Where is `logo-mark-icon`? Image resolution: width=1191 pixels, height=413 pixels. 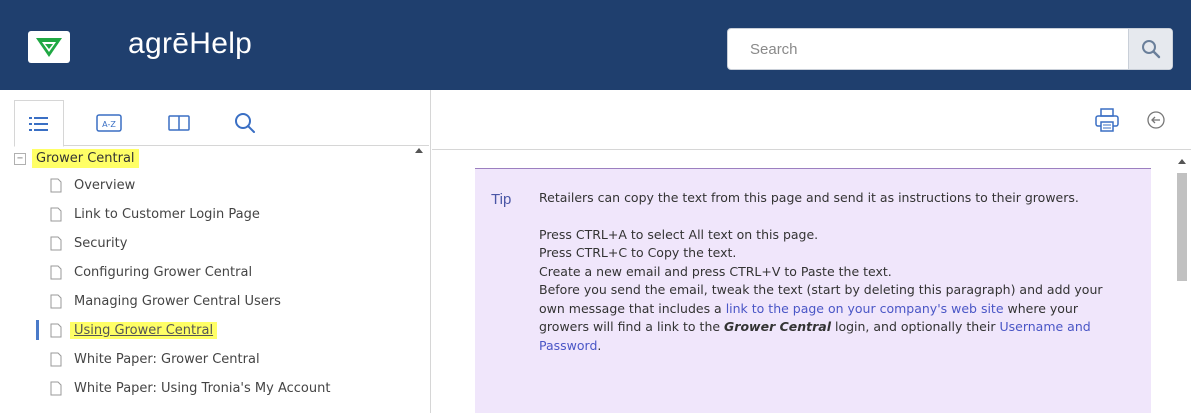
logo-mark-icon is located at coordinates (49, 47).